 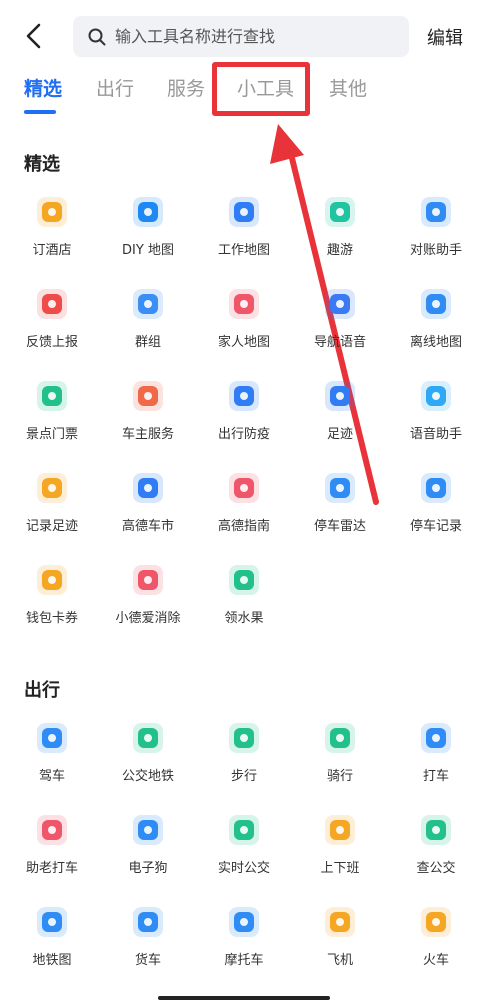 What do you see at coordinates (244, 416) in the screenshot?
I see `tool-item: 出行防疫` at bounding box center [244, 416].